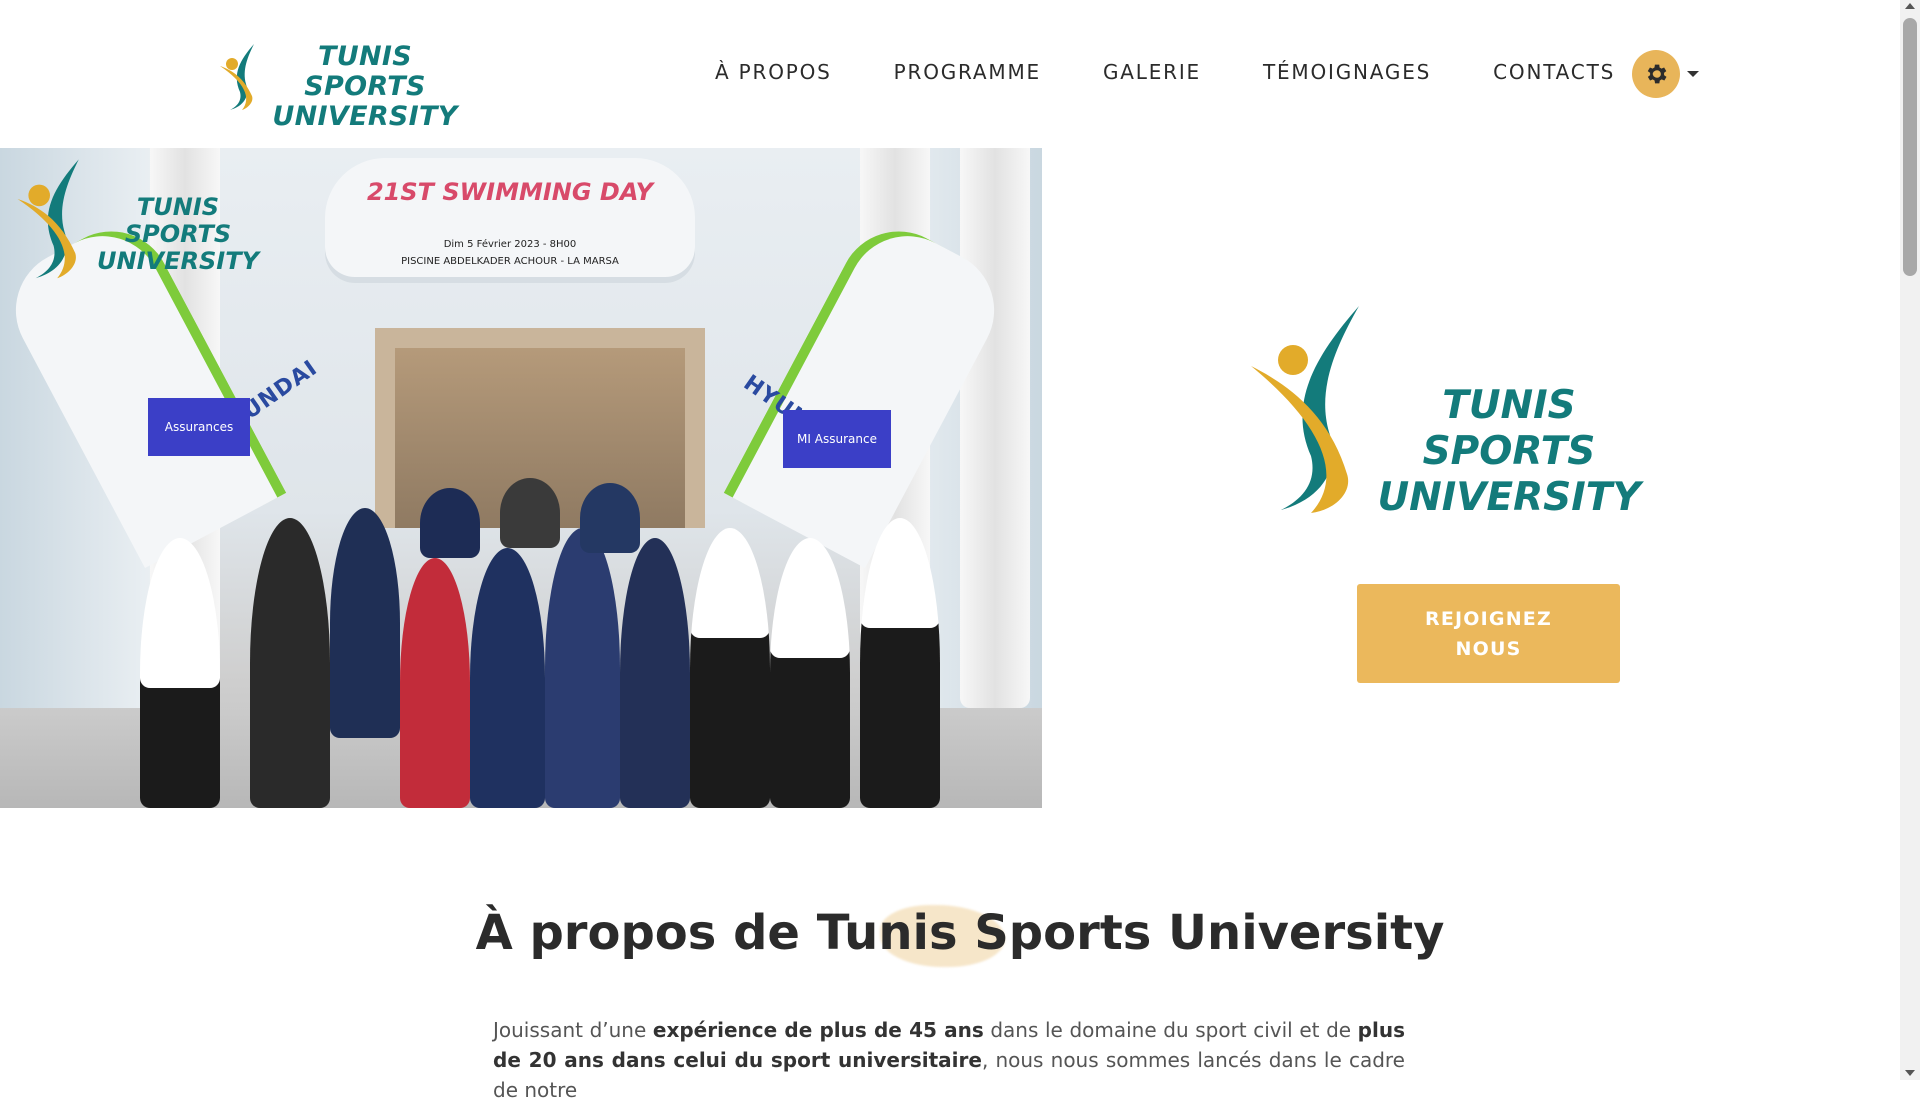 The height and width of the screenshot is (1105, 1920). I want to click on brand-name-line2: UNIVERSITY, so click(365, 116).